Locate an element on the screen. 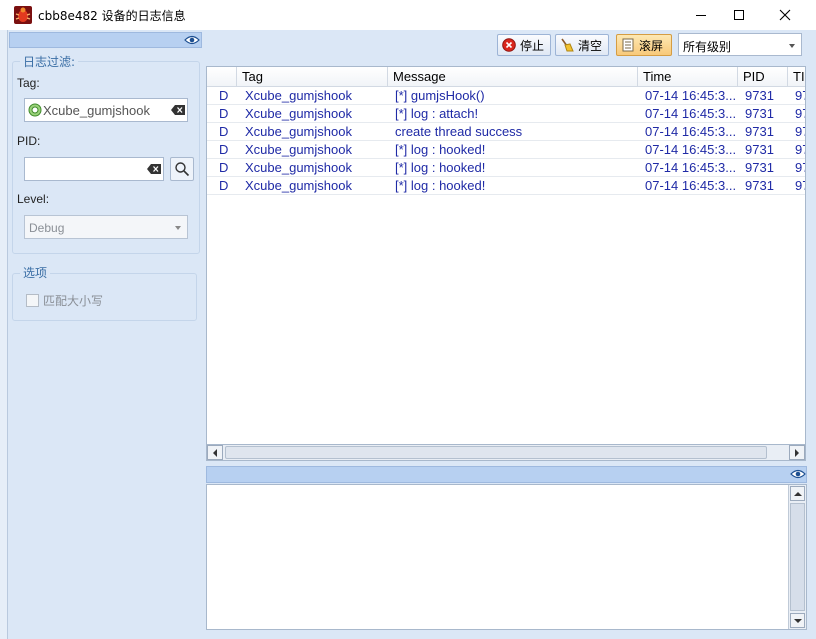 This screenshot has width=816, height=639. tag-input: Xcube_gumjshook is located at coordinates (106, 110).